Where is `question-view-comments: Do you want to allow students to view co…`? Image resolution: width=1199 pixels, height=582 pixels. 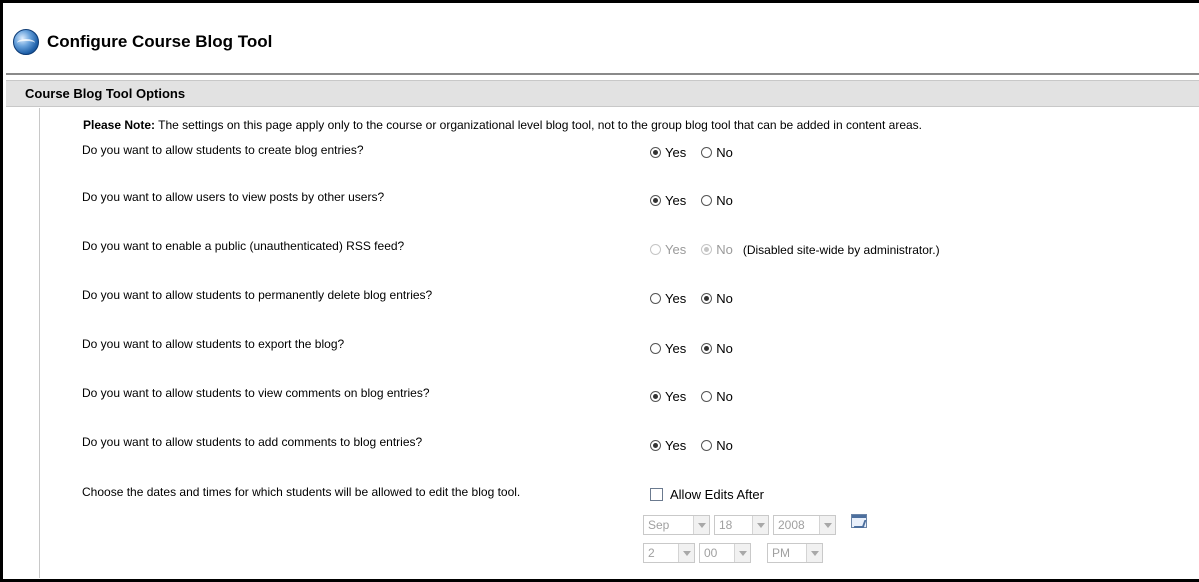 question-view-comments: Do you want to allow students to view co… is located at coordinates (256, 393).